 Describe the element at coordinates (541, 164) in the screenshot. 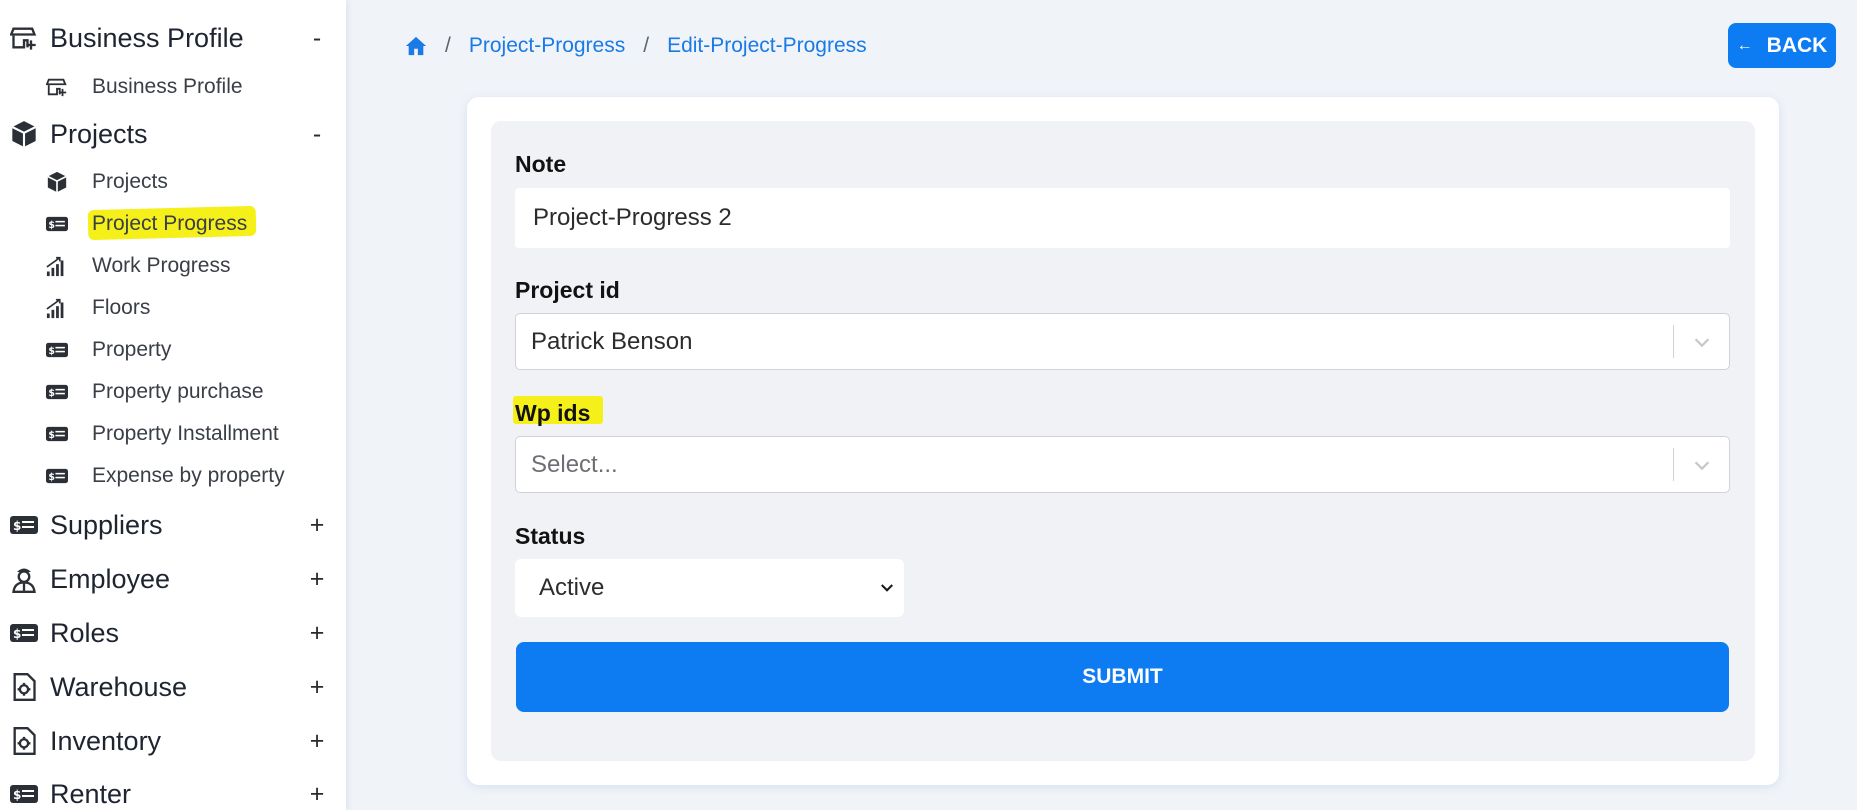

I see `note-label: Note` at that location.